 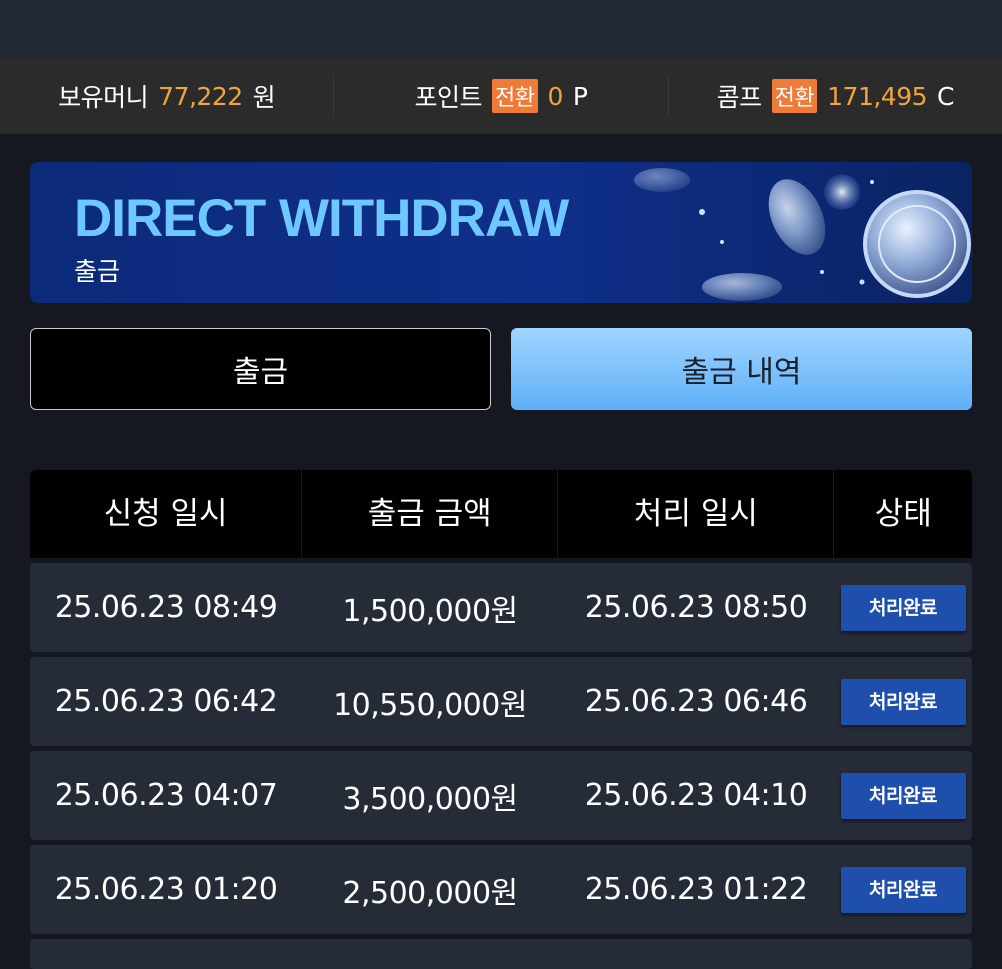 I want to click on processed-time: 25.06.23 06:46, so click(x=696, y=701).